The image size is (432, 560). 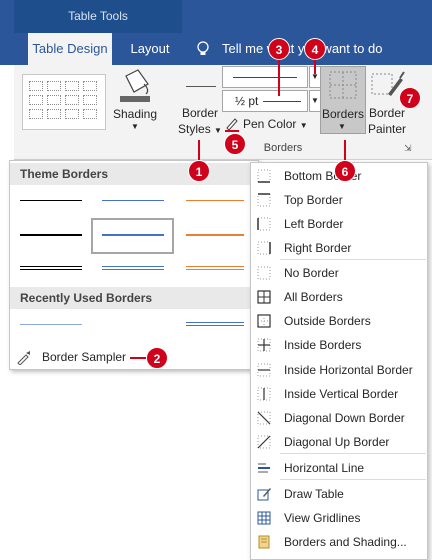 I want to click on line-style-select, so click(x=265, y=77).